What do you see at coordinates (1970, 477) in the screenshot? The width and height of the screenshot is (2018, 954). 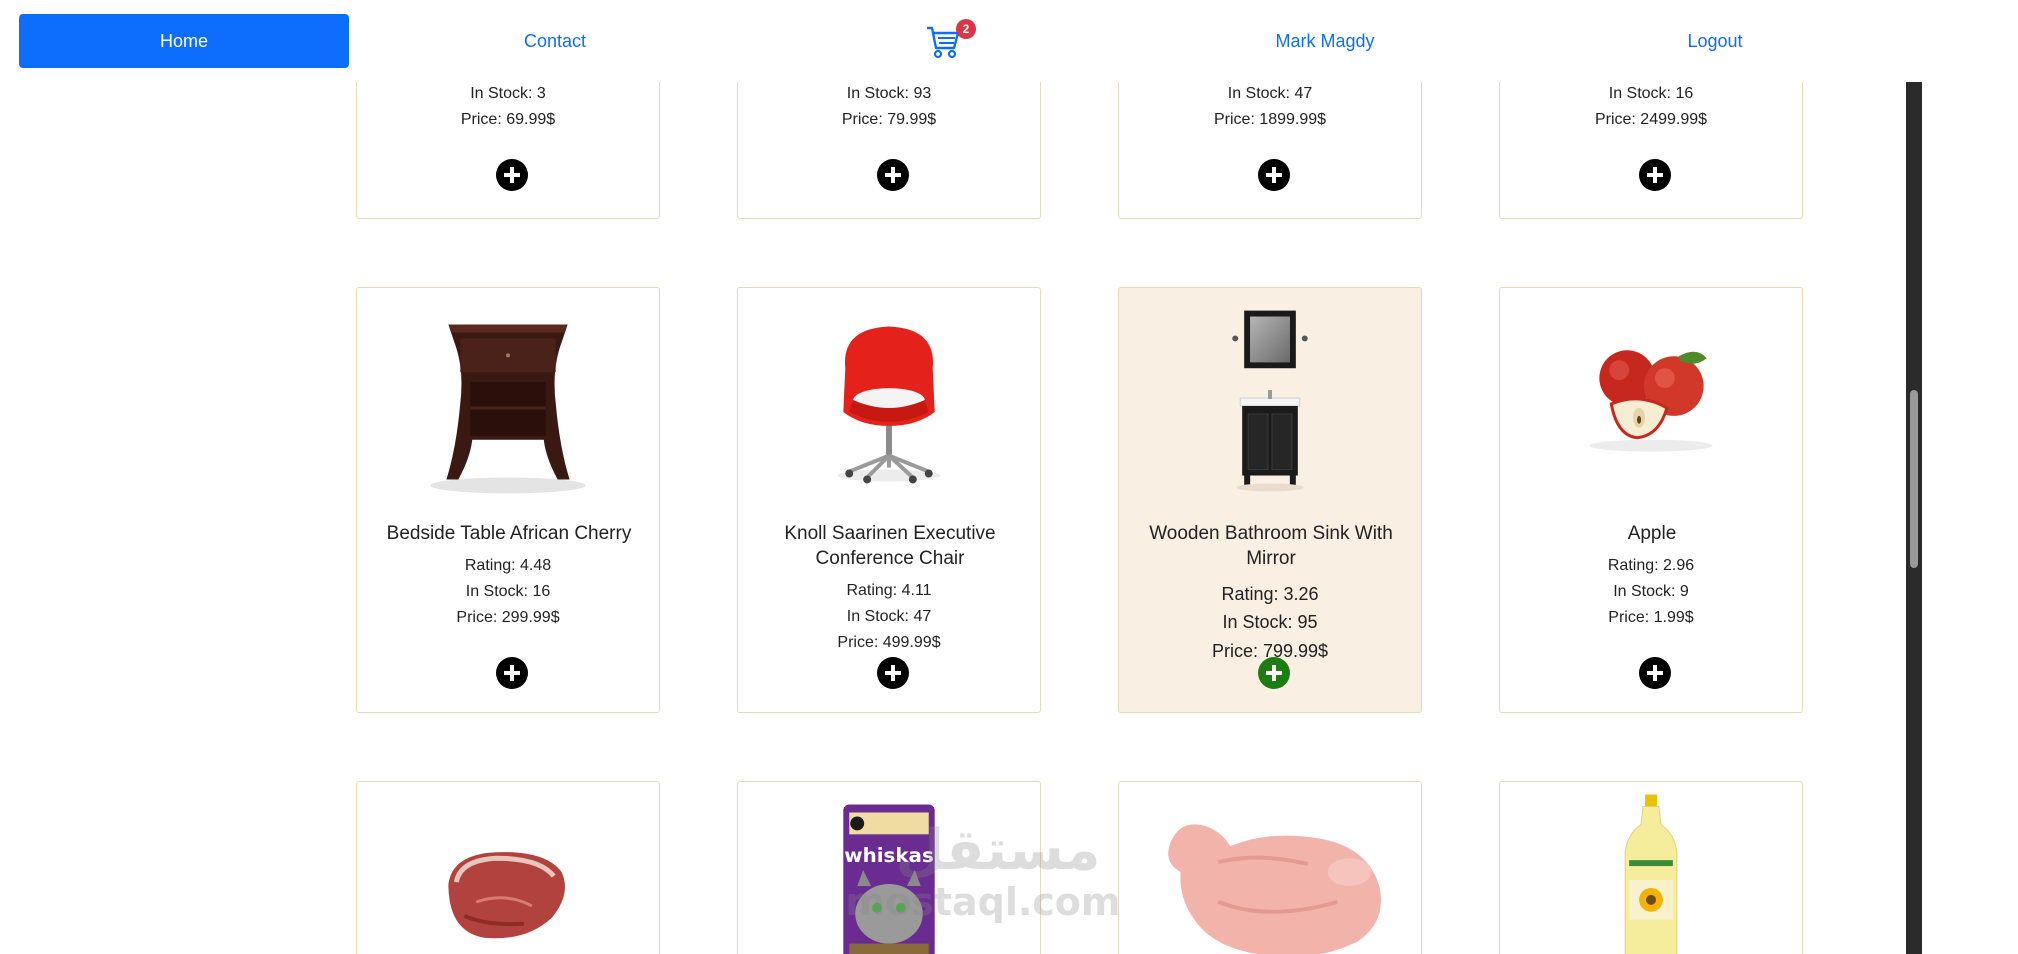 I see `outside-area` at bounding box center [1970, 477].